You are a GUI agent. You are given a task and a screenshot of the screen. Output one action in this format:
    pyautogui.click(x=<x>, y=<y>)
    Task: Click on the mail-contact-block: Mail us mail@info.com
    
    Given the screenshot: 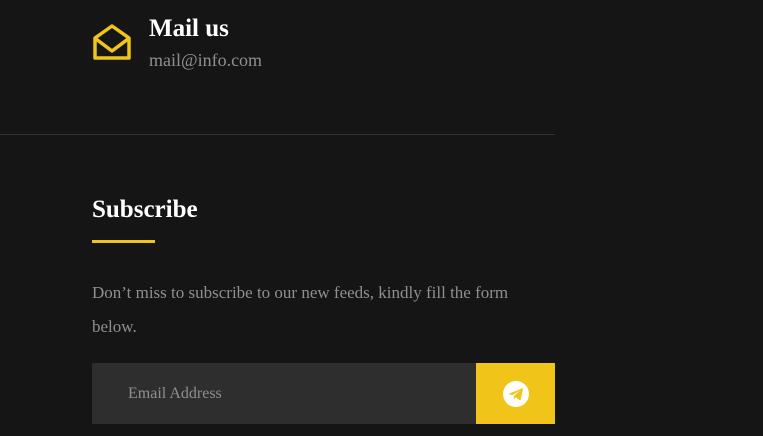 What is the action you would take?
    pyautogui.click(x=302, y=44)
    